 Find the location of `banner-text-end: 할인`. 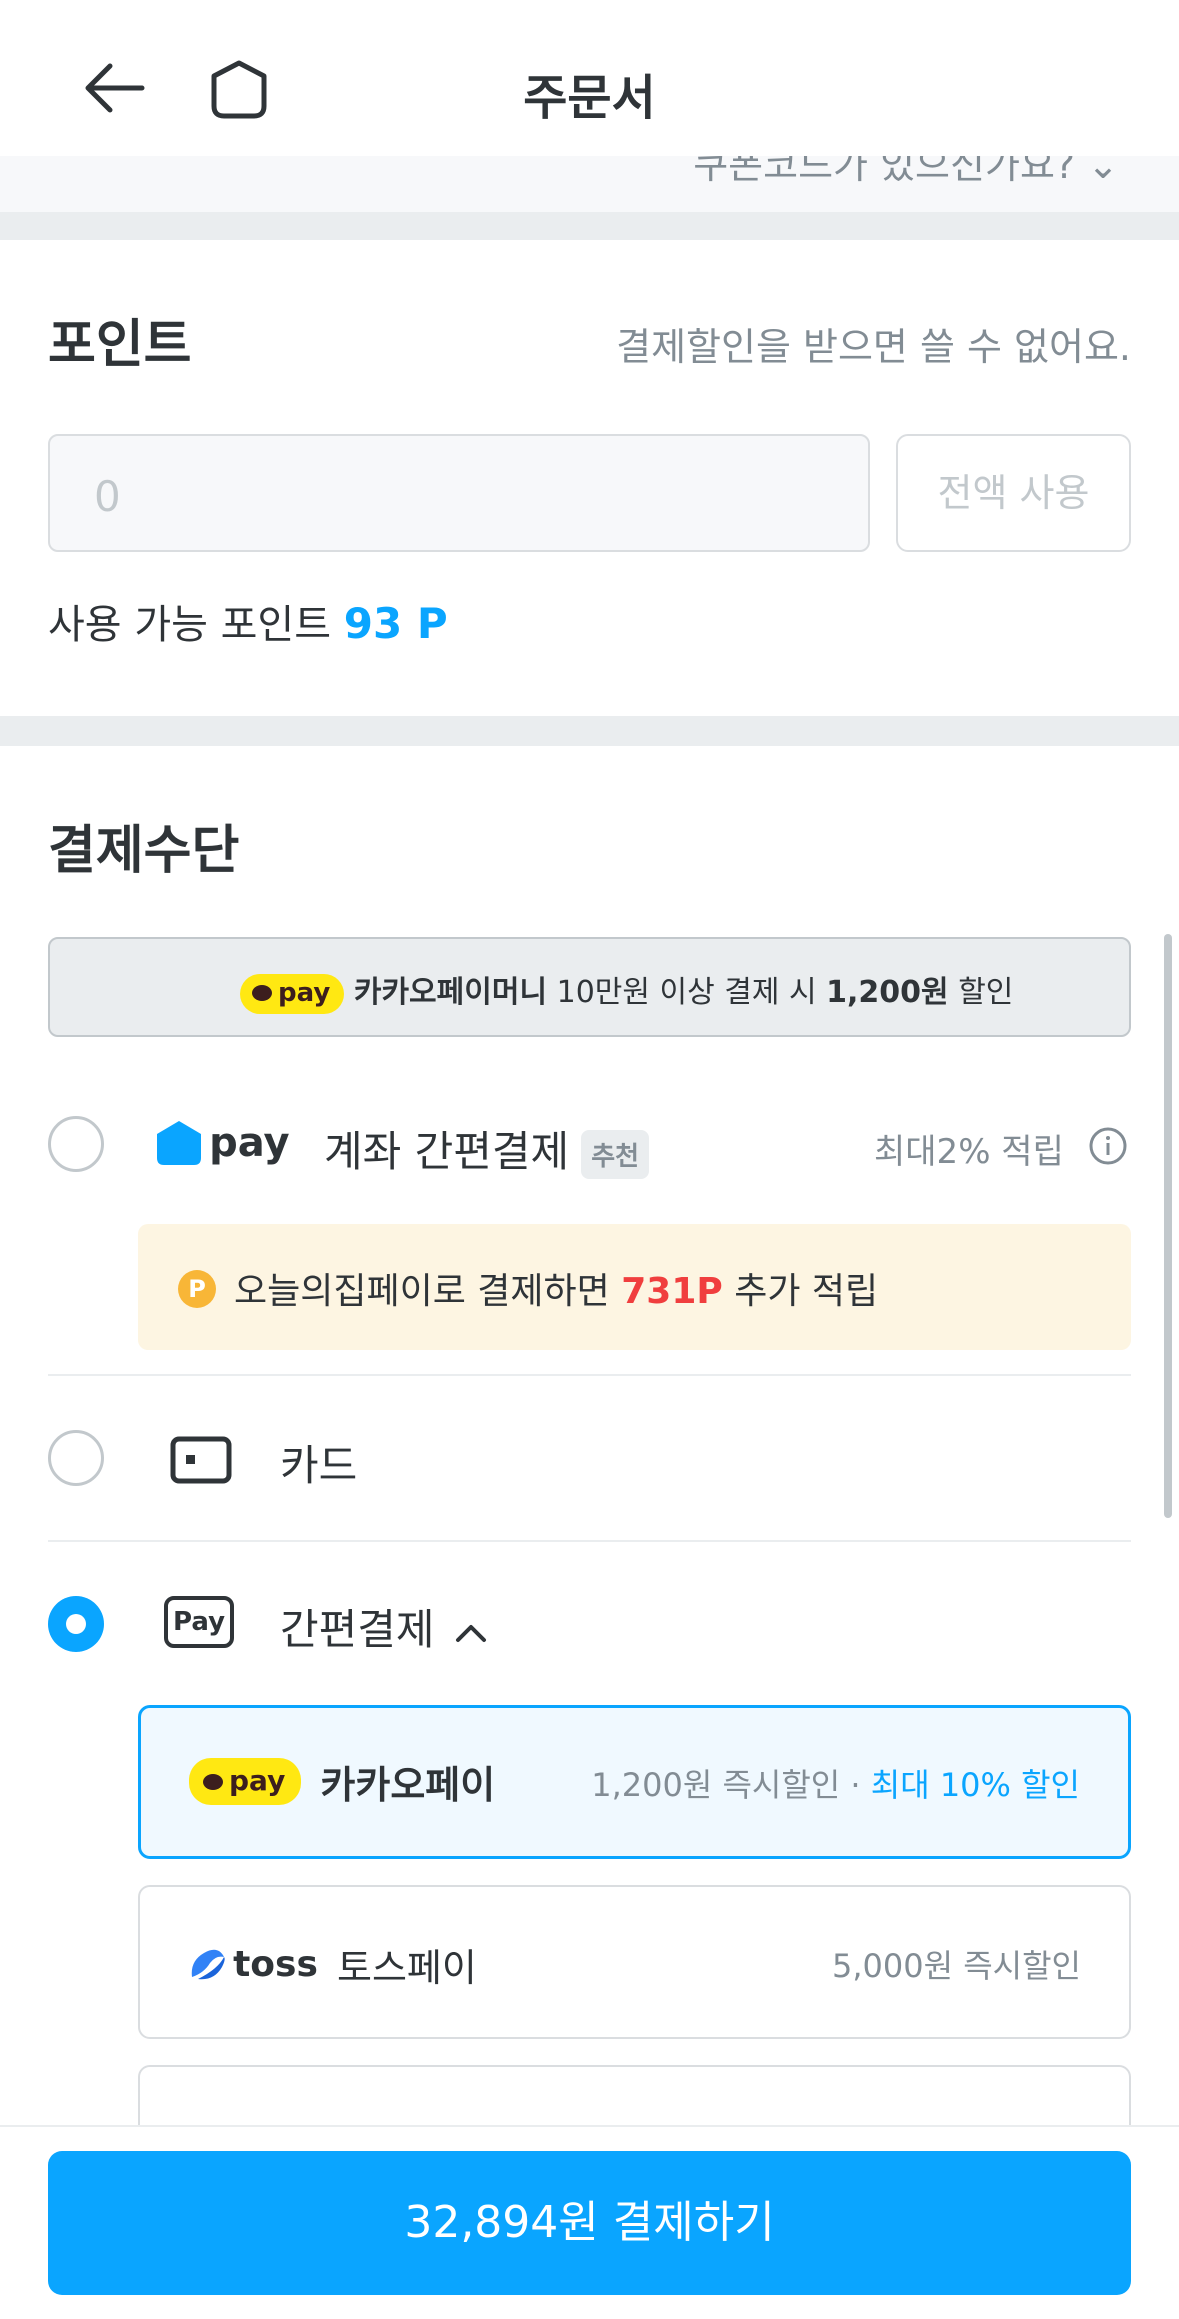

banner-text-end: 할인 is located at coordinates (986, 992).